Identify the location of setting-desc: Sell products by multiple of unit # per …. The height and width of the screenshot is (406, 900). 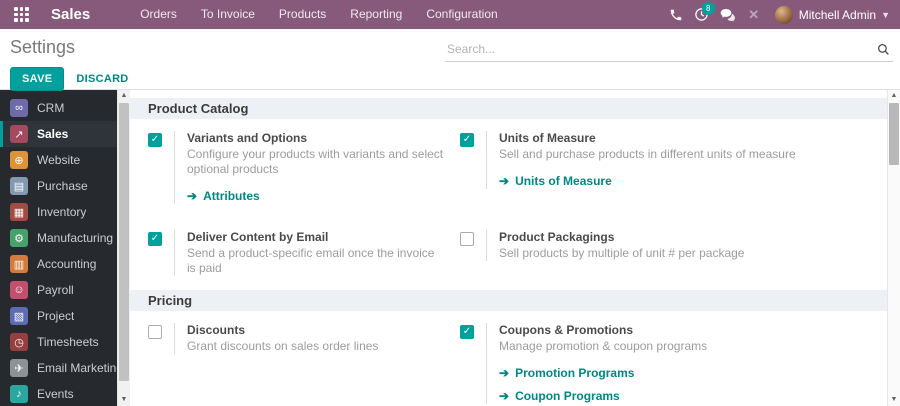
(622, 253).